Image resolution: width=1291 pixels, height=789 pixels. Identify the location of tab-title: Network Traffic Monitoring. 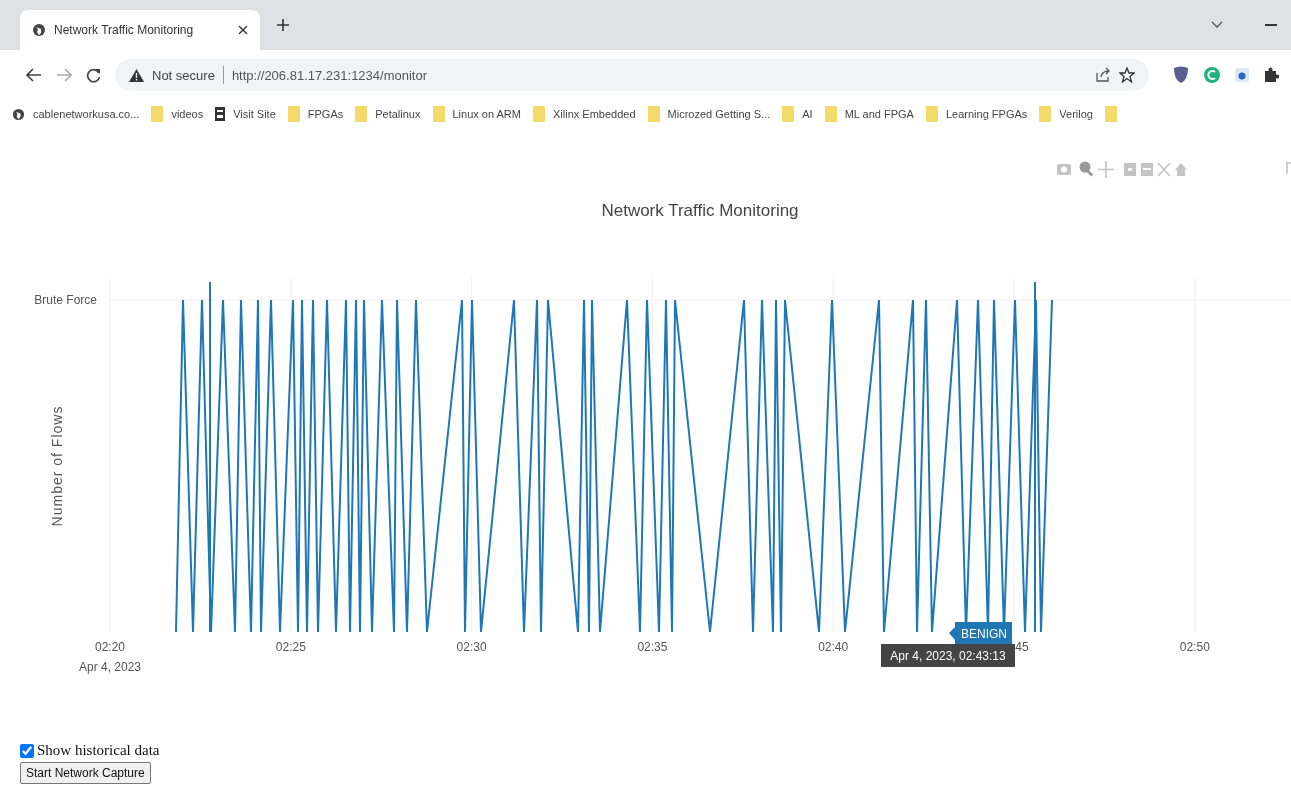
(124, 30).